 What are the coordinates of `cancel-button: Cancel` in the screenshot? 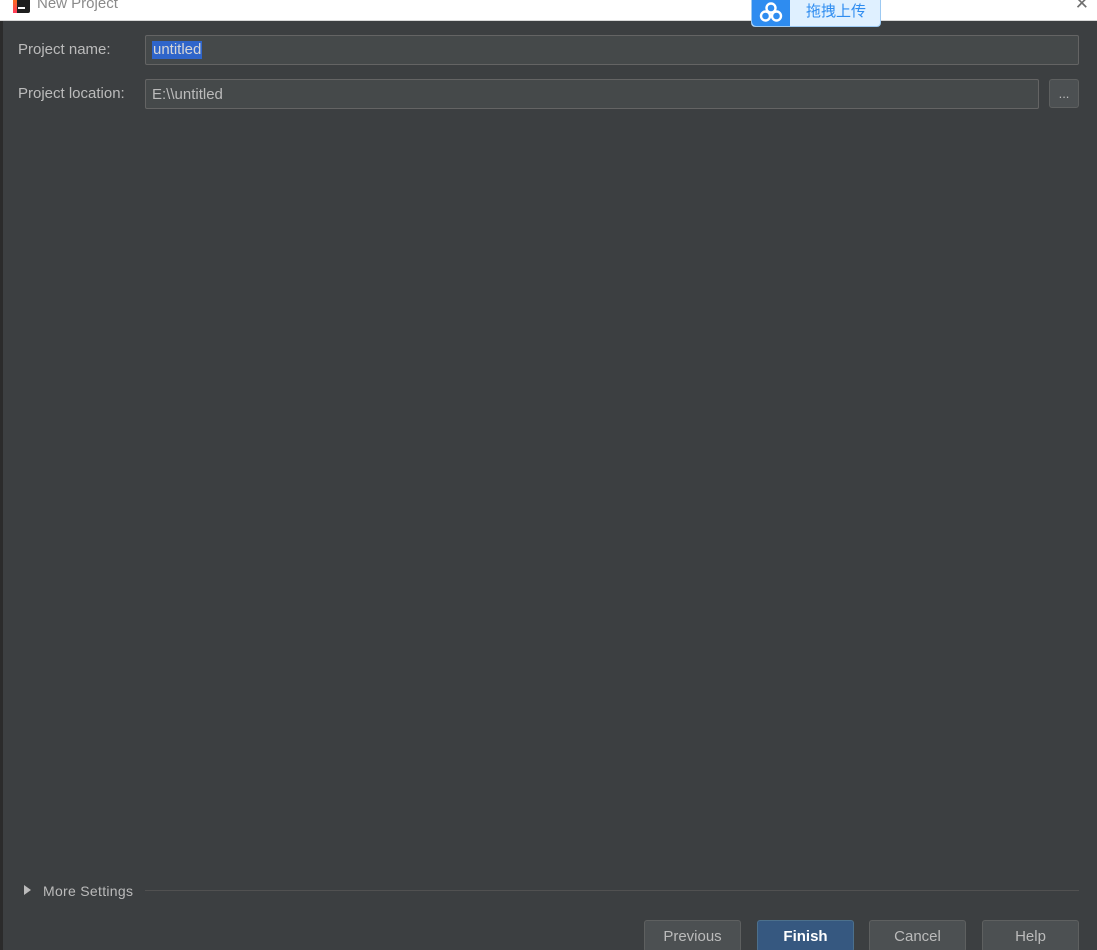 It's located at (917, 935).